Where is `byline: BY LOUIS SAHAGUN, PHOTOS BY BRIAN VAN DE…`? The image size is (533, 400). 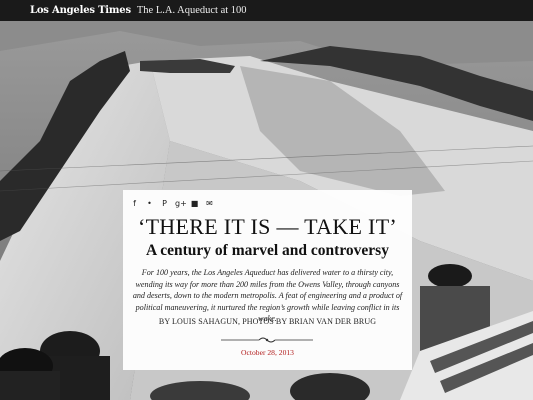 byline: BY LOUIS SAHAGUN, PHOTOS BY BRIAN VAN DE… is located at coordinates (267, 321).